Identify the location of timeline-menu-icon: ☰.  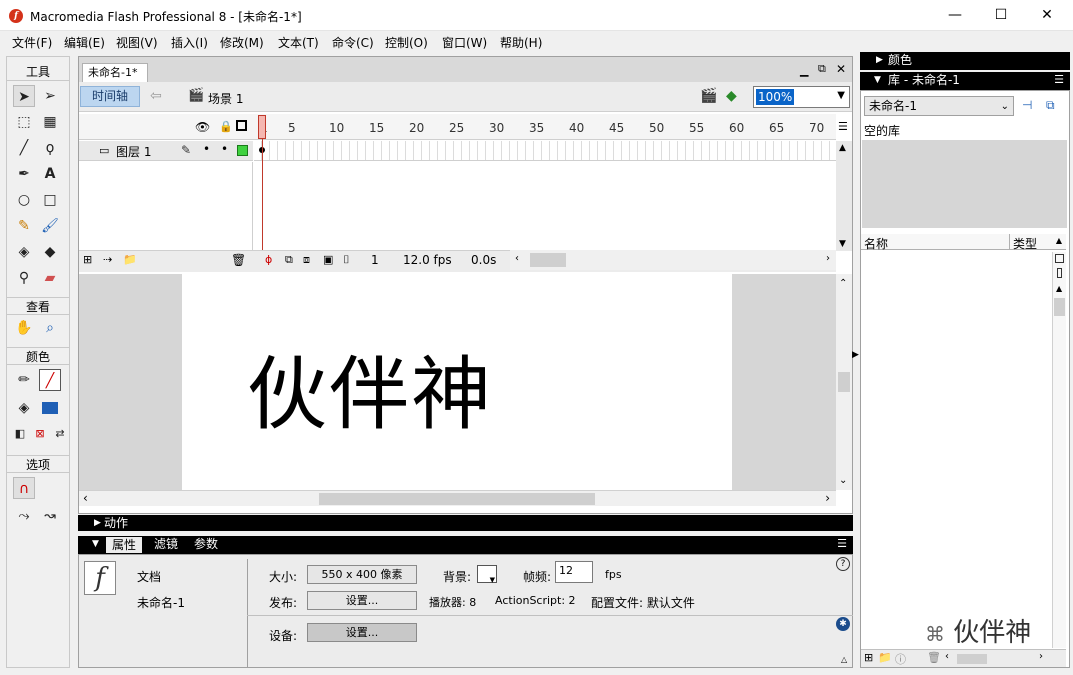
(843, 126).